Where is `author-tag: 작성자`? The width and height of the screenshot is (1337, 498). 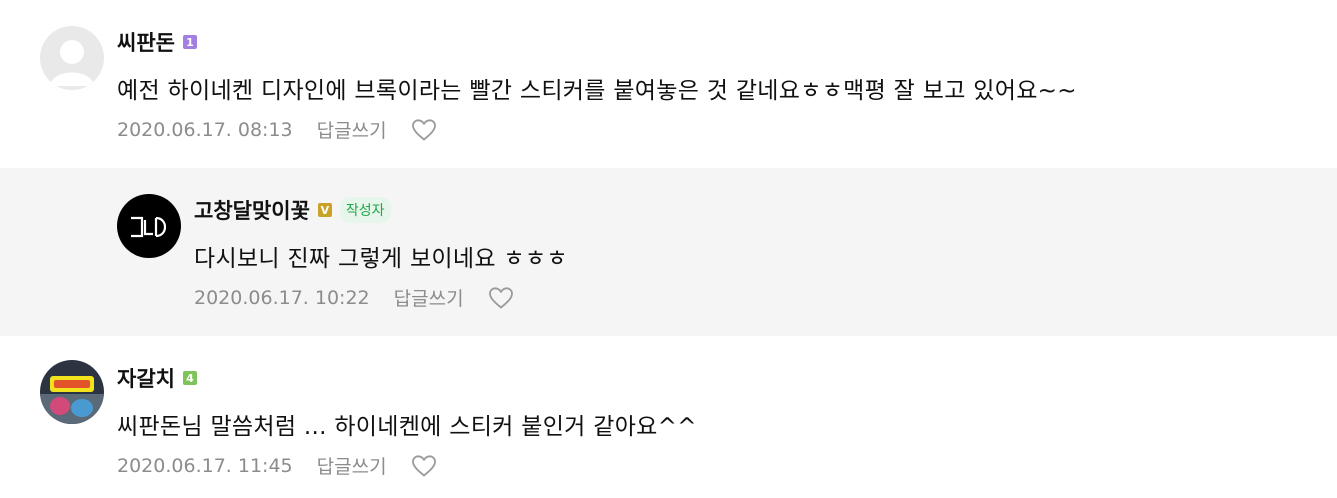
author-tag: 작성자 is located at coordinates (365, 210).